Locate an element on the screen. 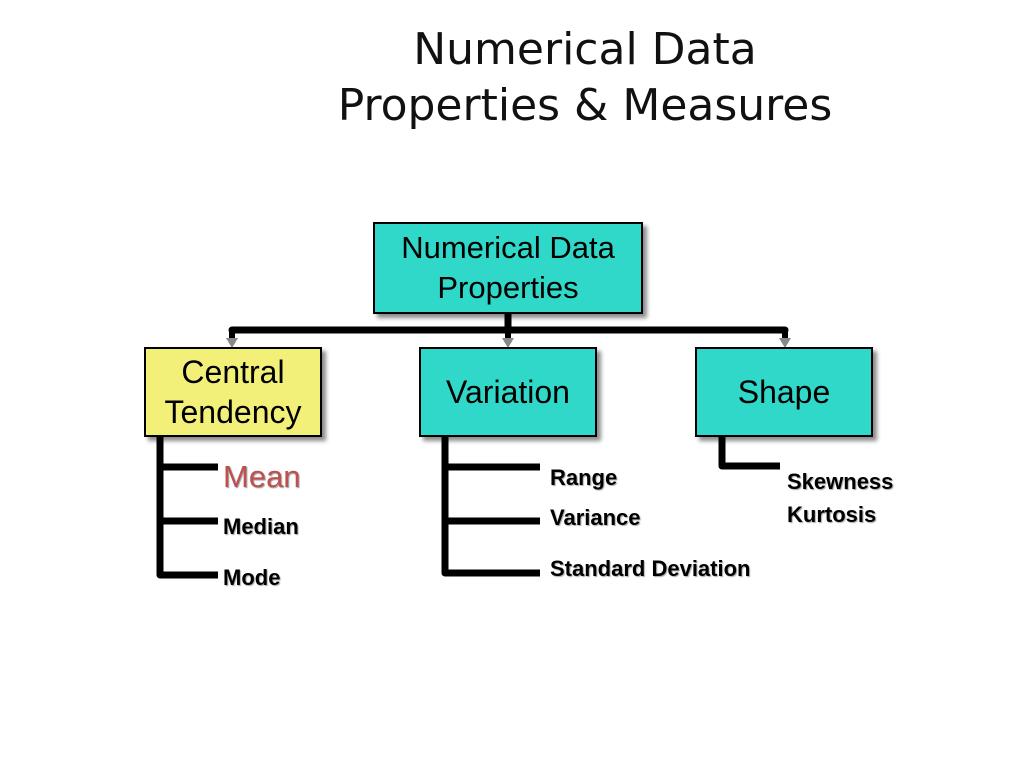  item-median: Median is located at coordinates (261, 526).